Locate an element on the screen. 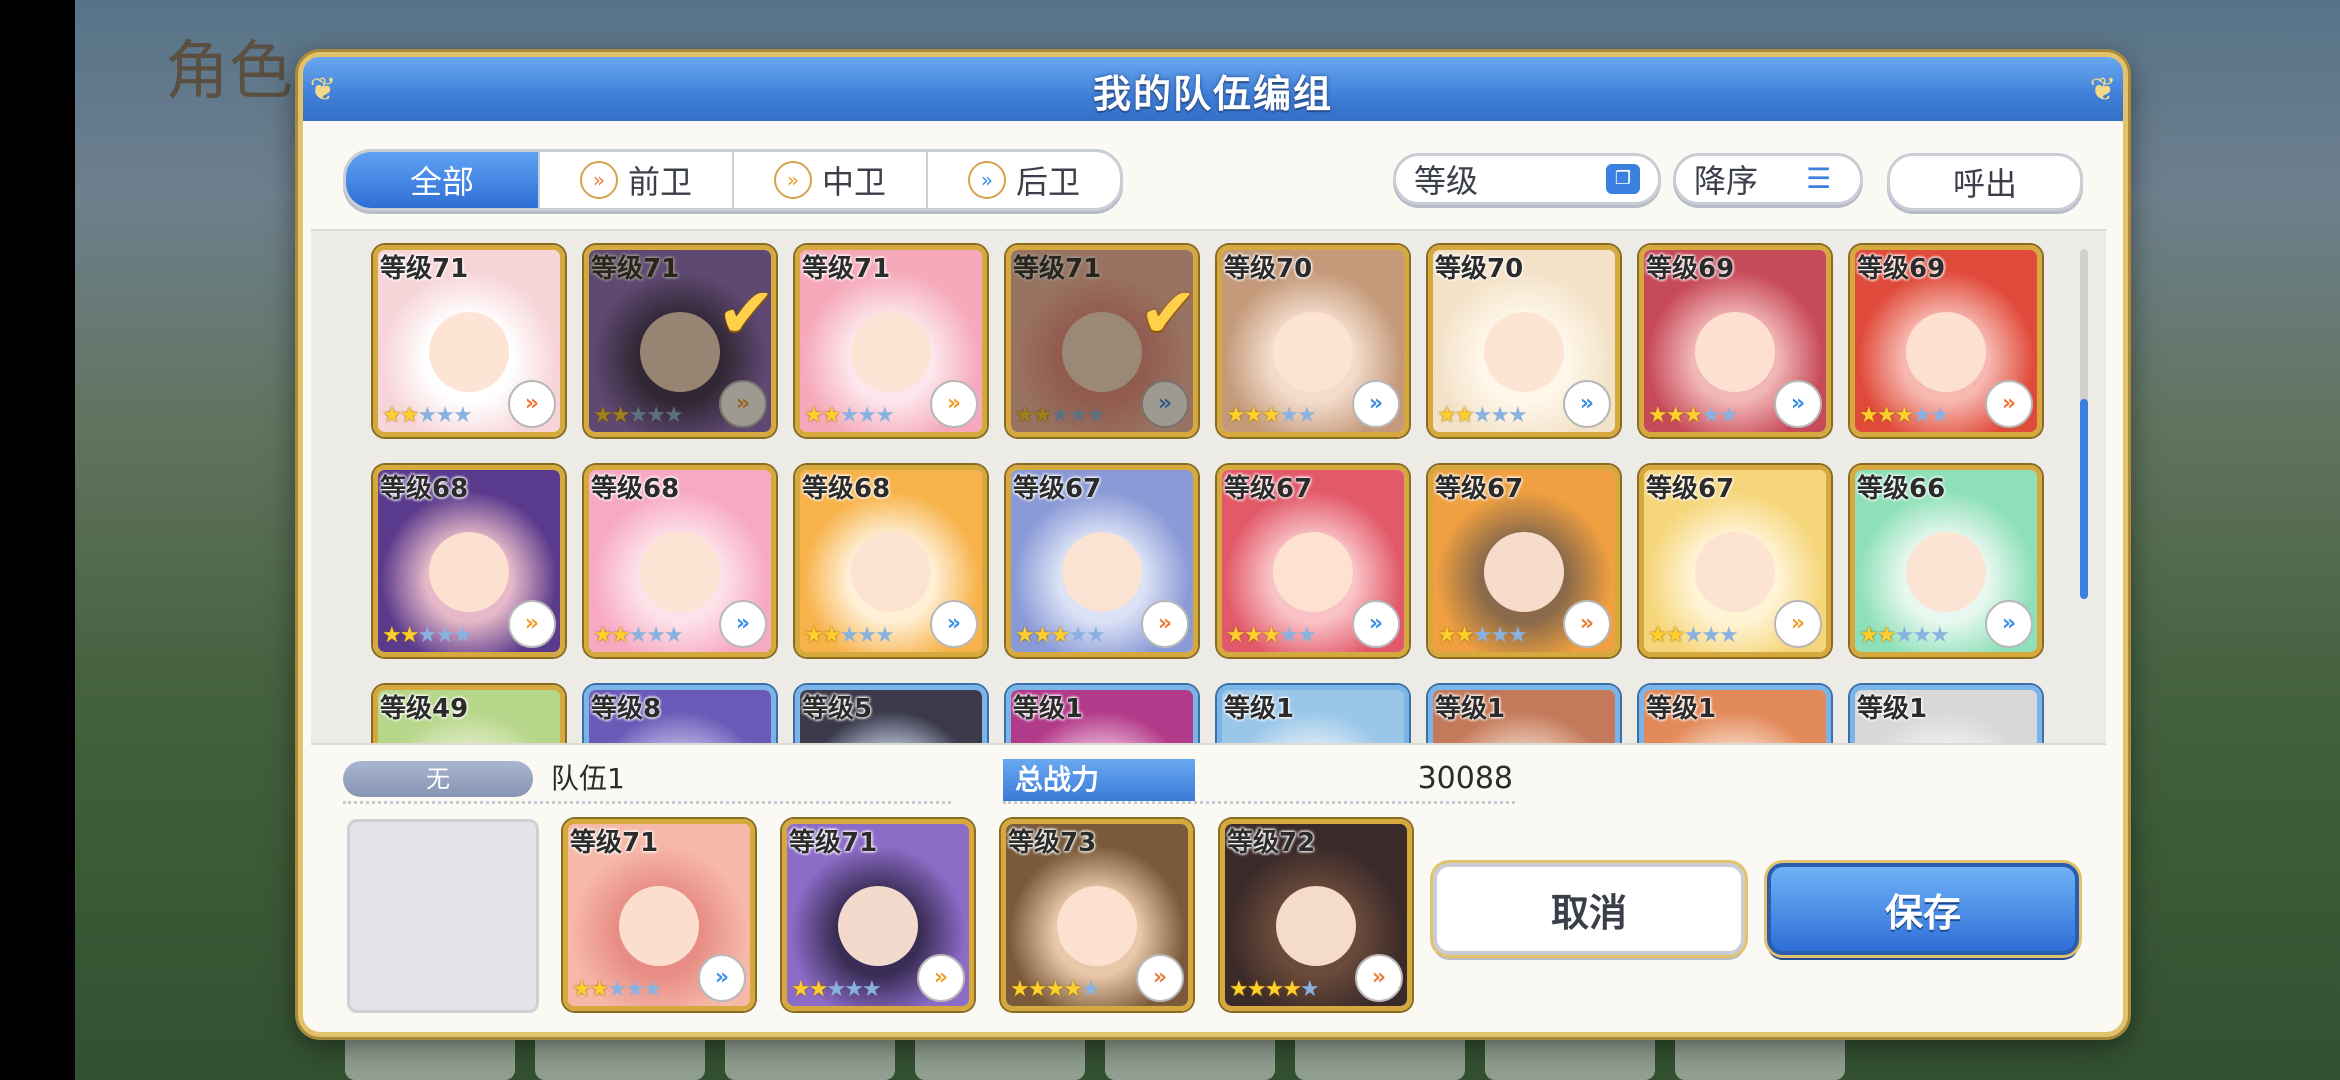  character-card: 等级49★★★★★» is located at coordinates (469, 714).